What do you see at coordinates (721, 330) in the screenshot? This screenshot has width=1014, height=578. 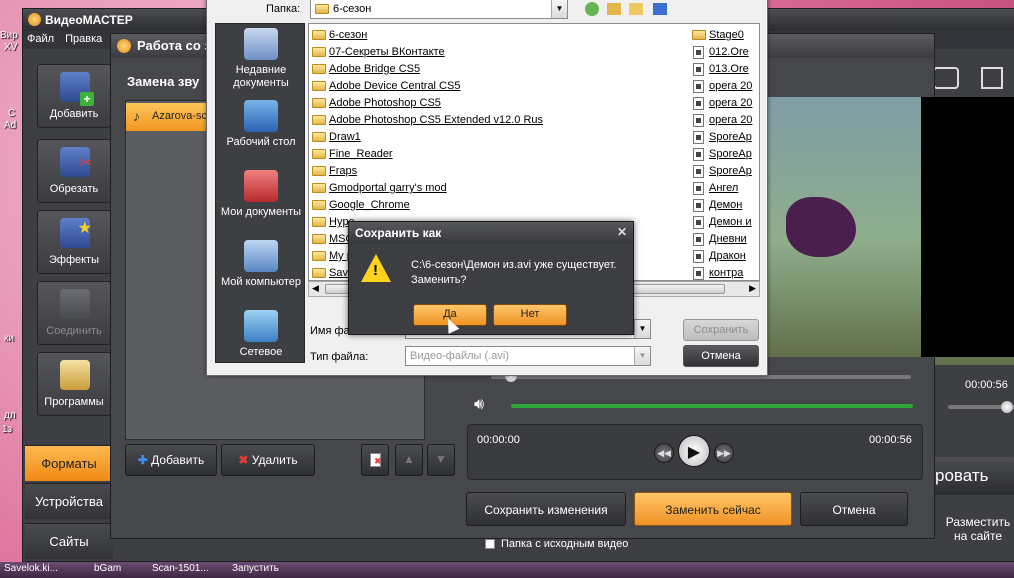 I see `save-button: Сохранить` at bounding box center [721, 330].